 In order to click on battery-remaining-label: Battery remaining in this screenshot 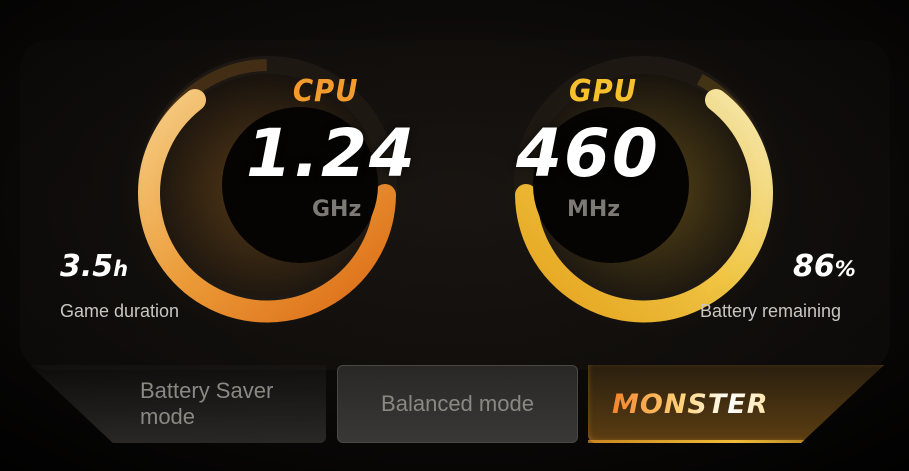, I will do `click(771, 311)`.